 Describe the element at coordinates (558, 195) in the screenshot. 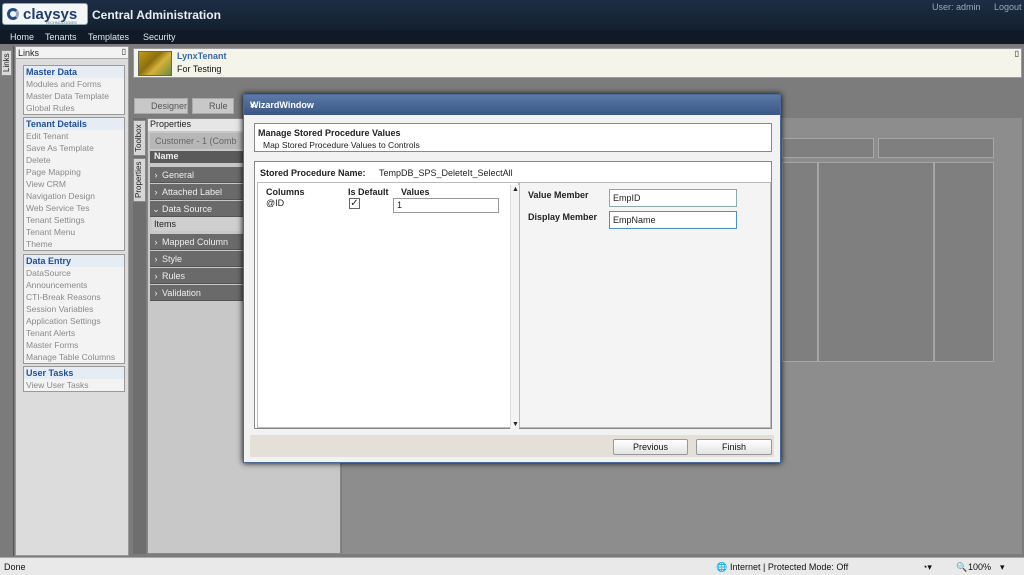

I see `value-member-label: Value Member` at that location.